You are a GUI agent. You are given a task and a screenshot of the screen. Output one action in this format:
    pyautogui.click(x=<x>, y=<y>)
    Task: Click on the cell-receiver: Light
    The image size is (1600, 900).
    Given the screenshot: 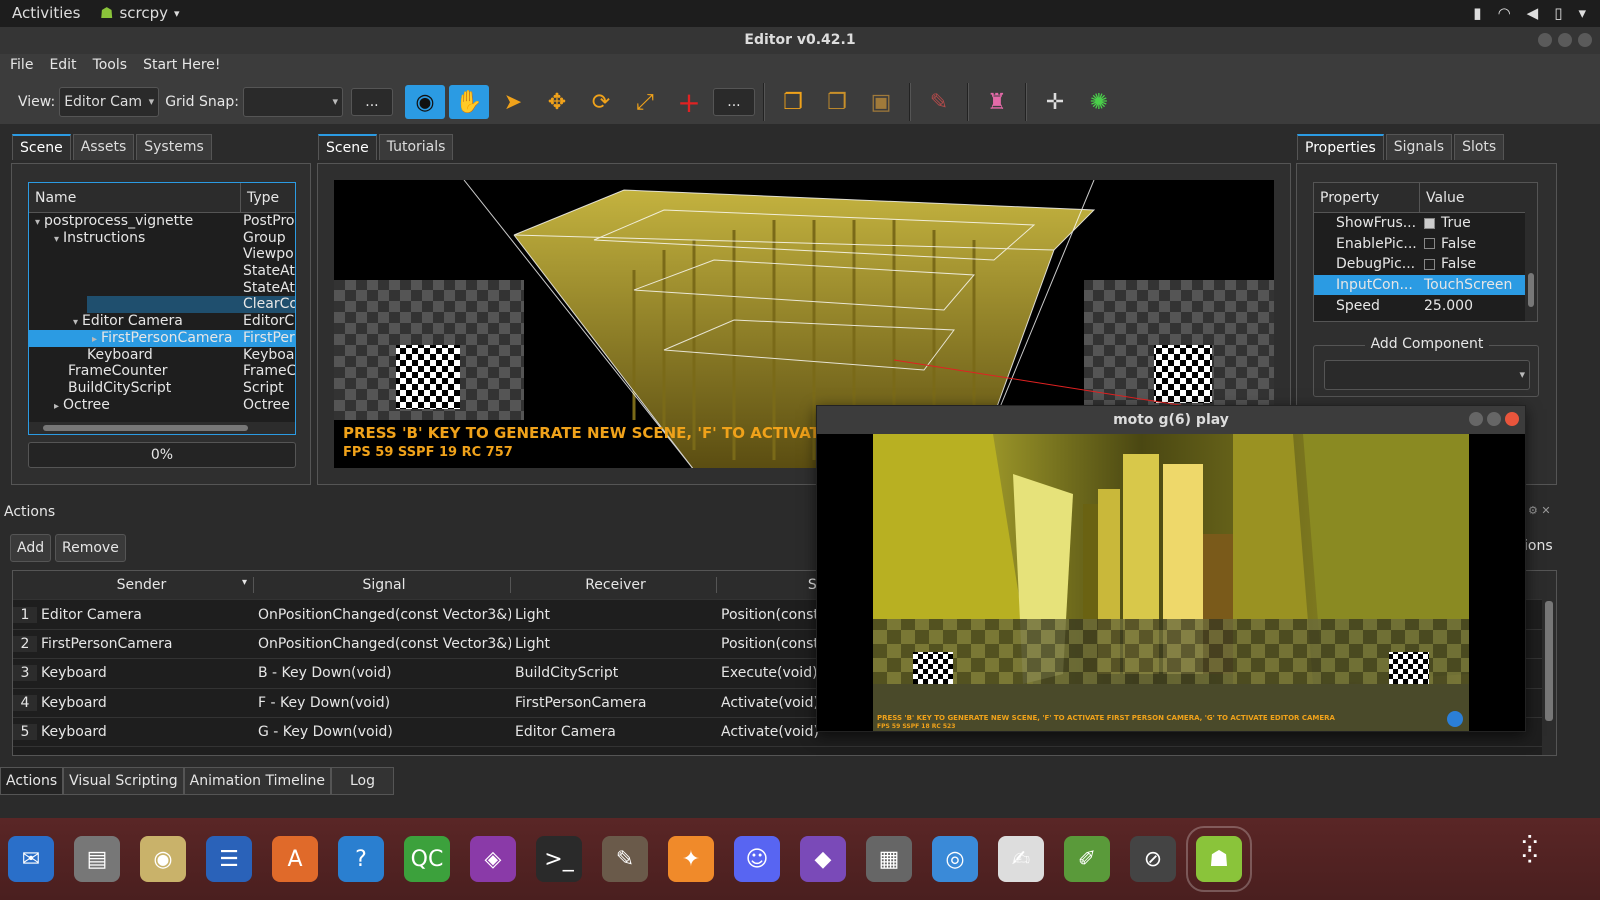 What is the action you would take?
    pyautogui.click(x=614, y=615)
    